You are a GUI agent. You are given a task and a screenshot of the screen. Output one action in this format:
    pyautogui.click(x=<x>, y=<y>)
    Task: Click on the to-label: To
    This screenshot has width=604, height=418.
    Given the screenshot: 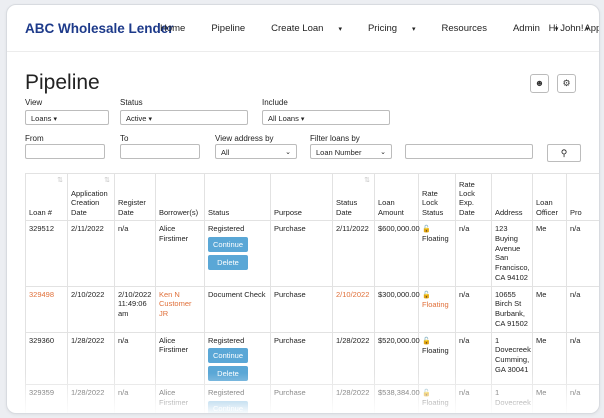 What is the action you would take?
    pyautogui.click(x=124, y=138)
    